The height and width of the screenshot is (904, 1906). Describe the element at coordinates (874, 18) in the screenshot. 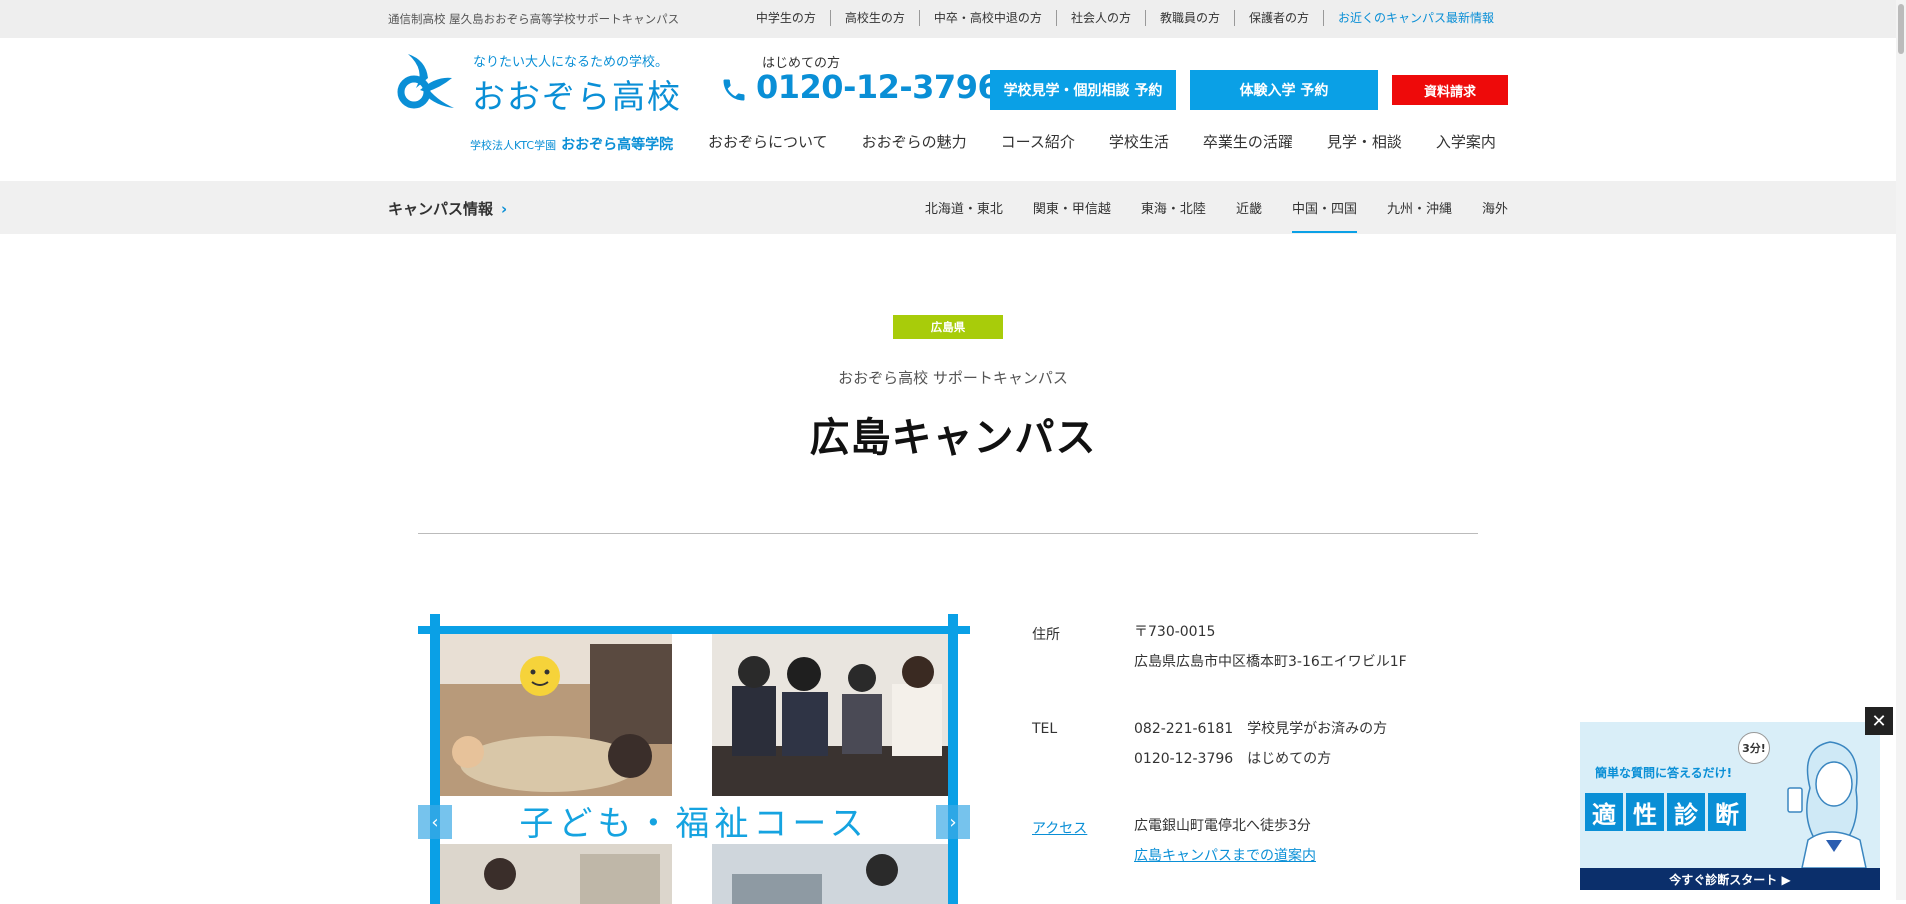

I see `audience-link-high-school: 高校生の方` at that location.